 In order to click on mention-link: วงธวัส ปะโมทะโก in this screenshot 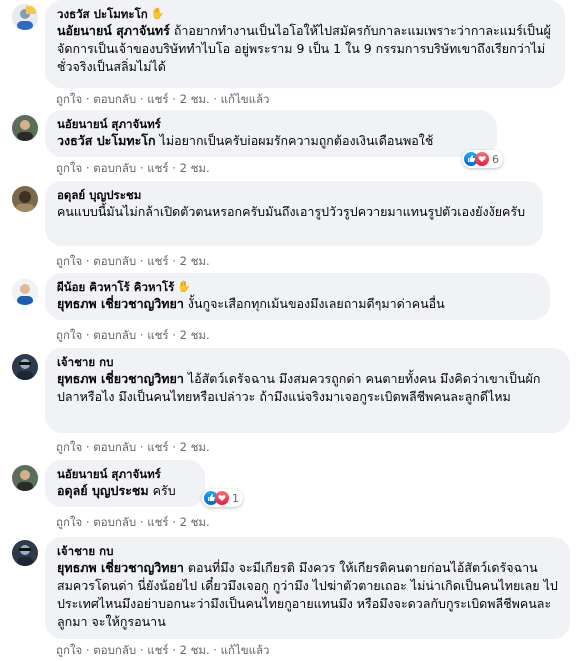, I will do `click(106, 140)`.